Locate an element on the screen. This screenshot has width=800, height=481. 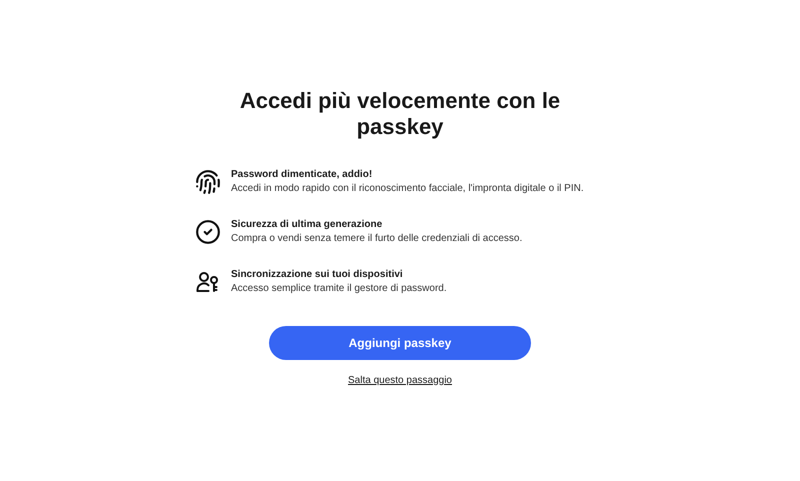
person-key-icon is located at coordinates (208, 282).